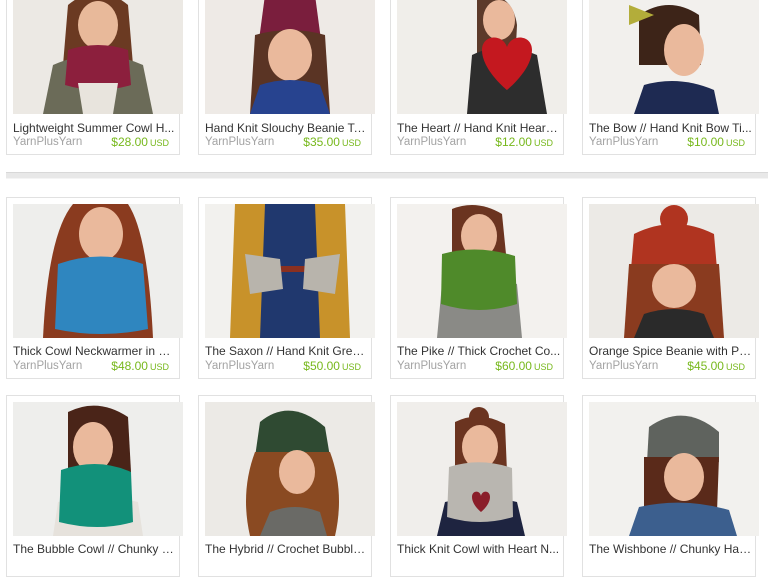 The image size is (772, 577). I want to click on listing-price: $35.00 USD, so click(332, 142).